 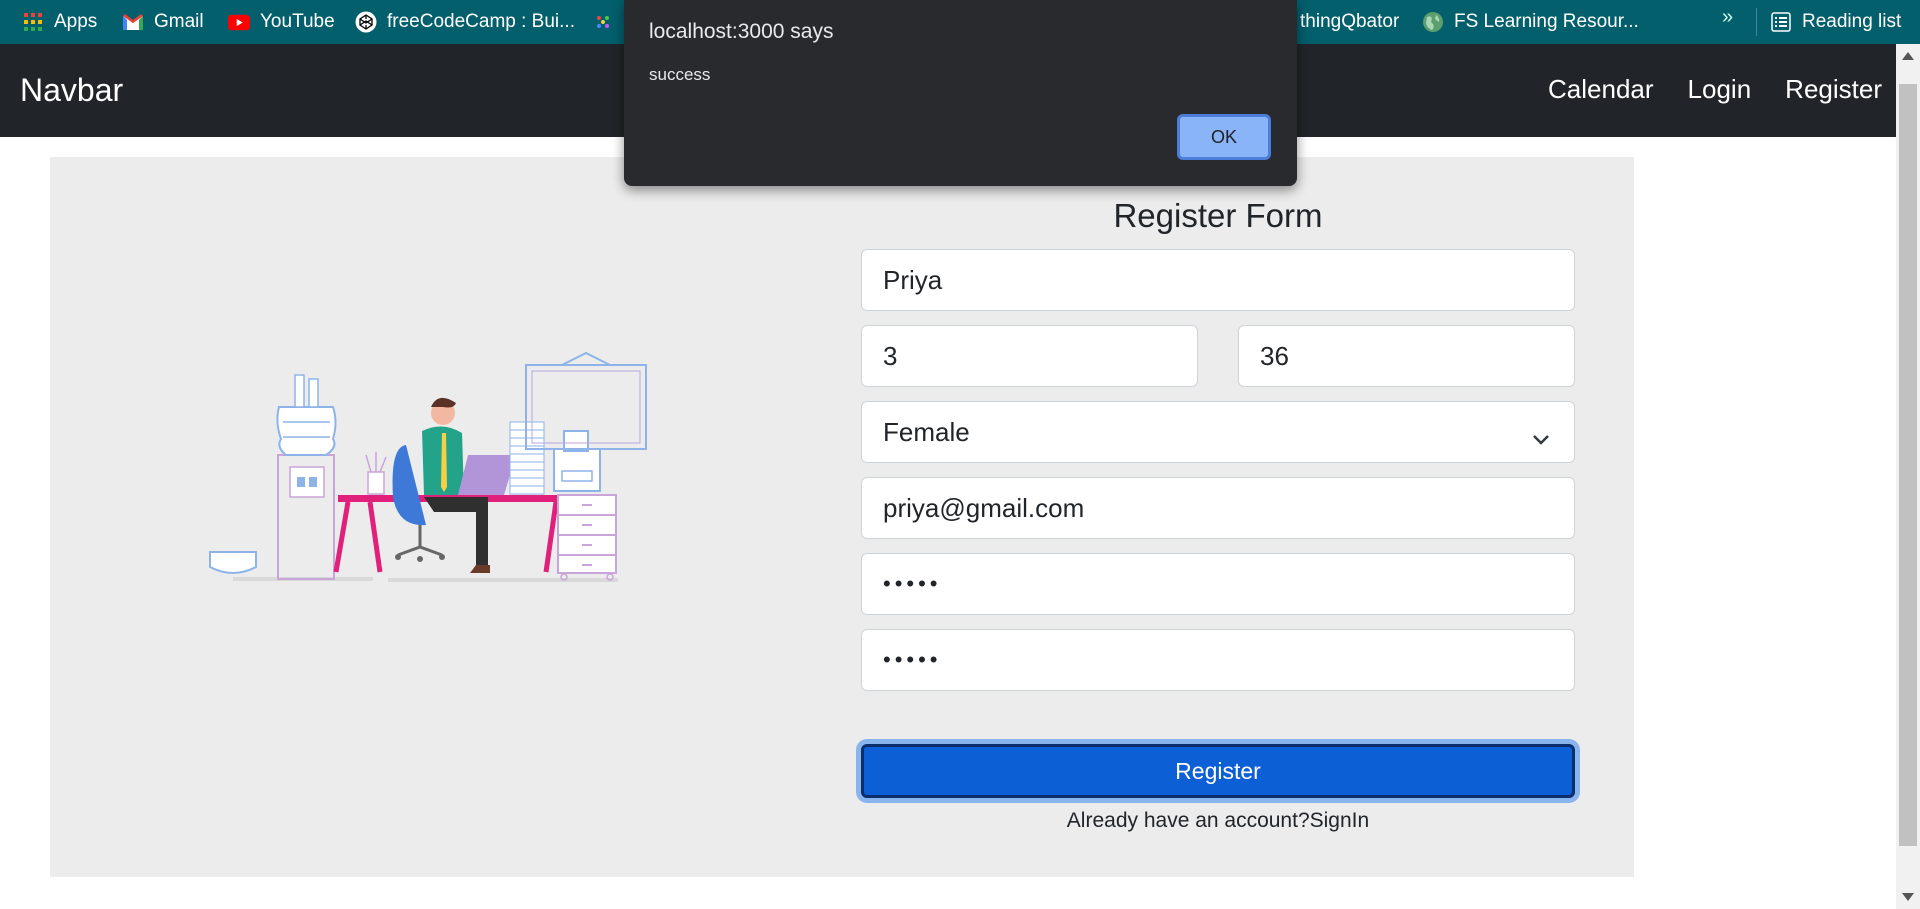 I want to click on signin-prompt-link: Already have an account?SignIn, so click(x=1218, y=821).